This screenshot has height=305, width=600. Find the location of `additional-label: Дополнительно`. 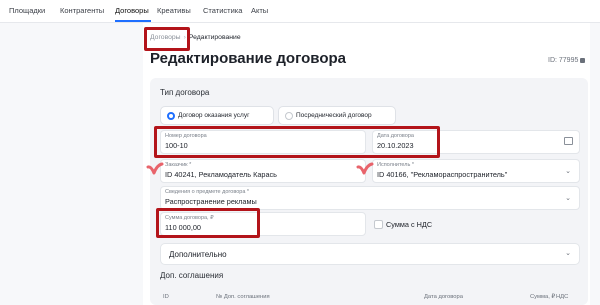

additional-label: Дополнительно is located at coordinates (198, 254).